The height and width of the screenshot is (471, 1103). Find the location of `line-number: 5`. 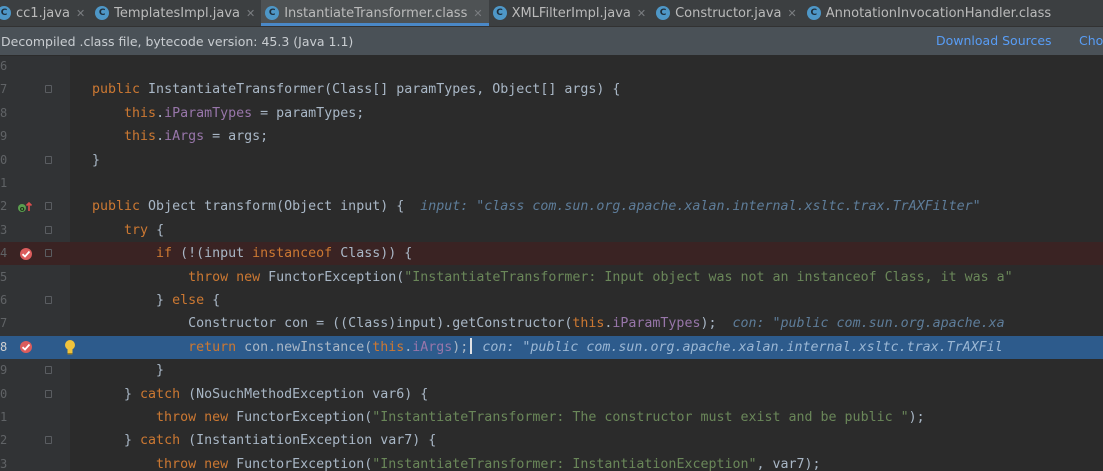

line-number: 5 is located at coordinates (4, 276).